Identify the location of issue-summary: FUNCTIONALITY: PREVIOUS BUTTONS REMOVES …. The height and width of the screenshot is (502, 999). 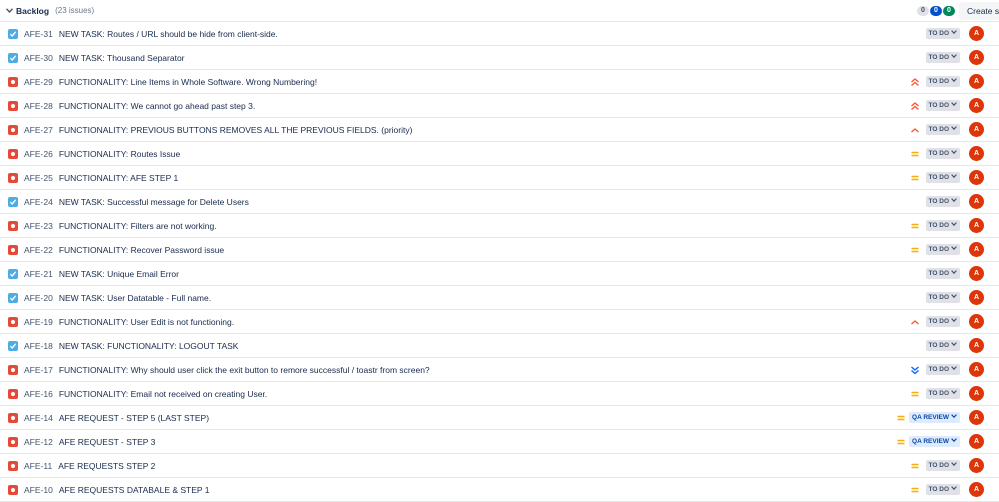
(236, 130).